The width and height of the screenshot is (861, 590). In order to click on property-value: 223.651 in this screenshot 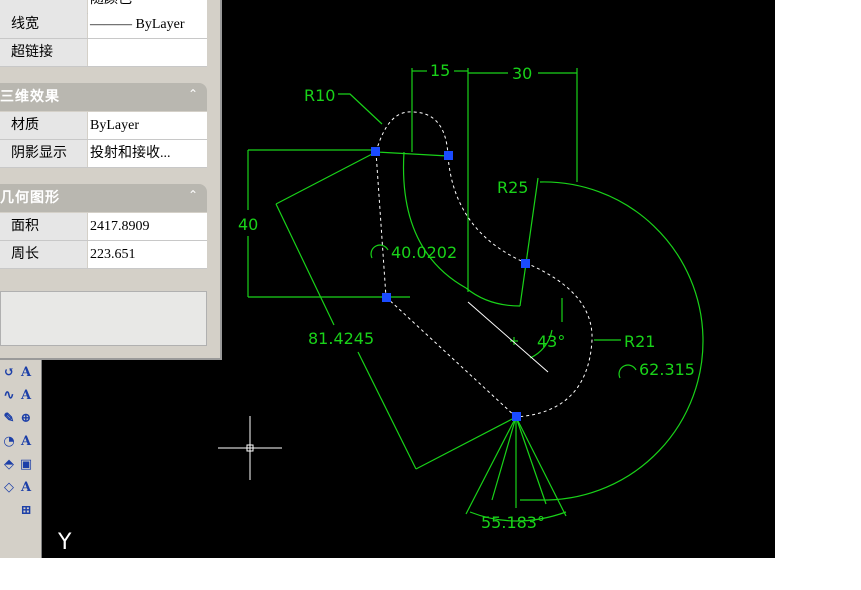, I will do `click(147, 254)`.